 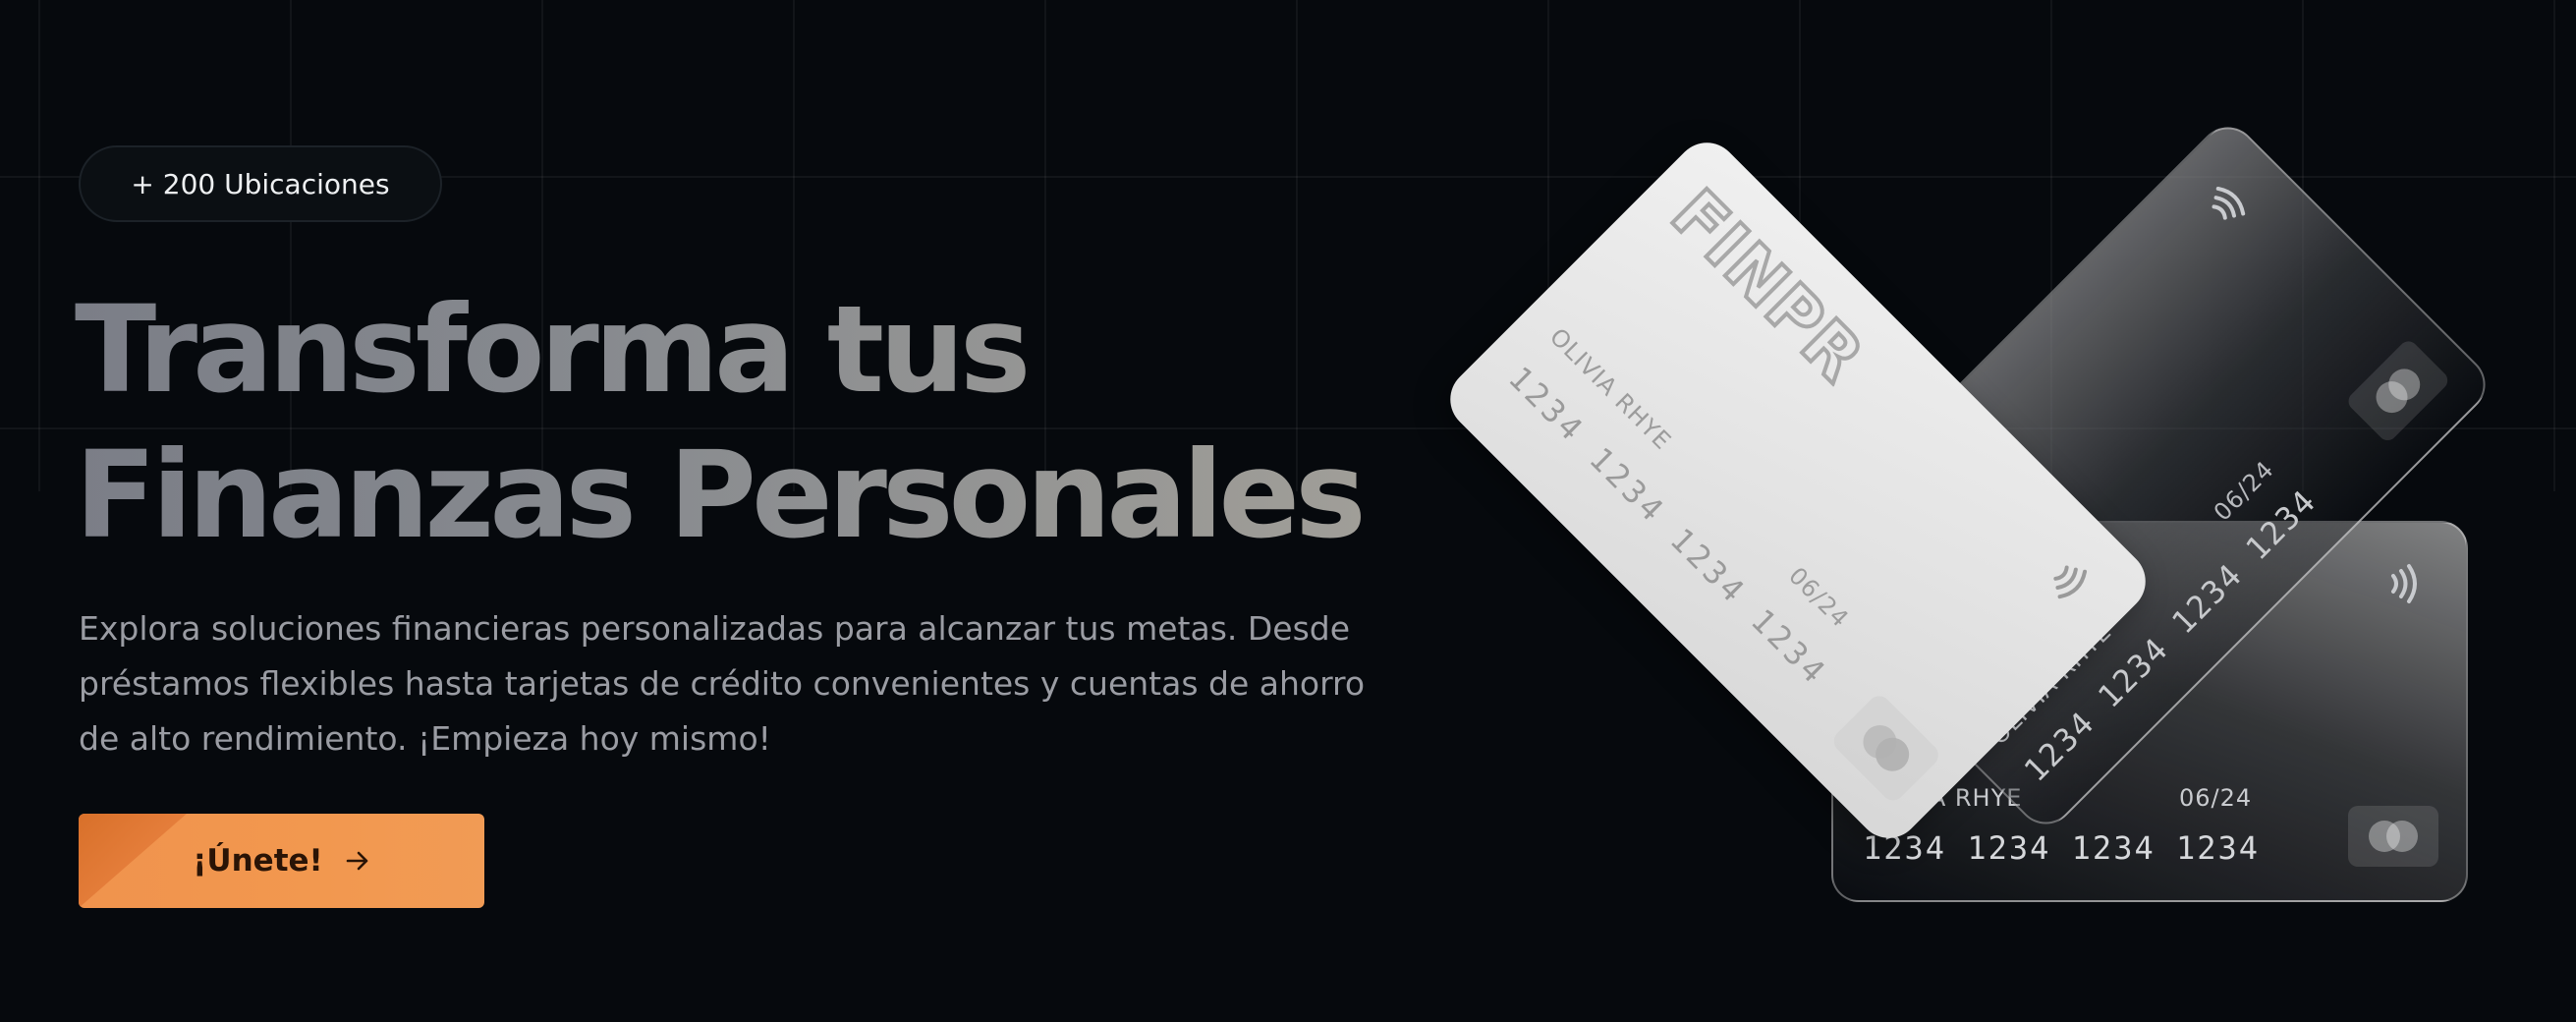 What do you see at coordinates (357, 861) in the screenshot?
I see `arrow-right-icon` at bounding box center [357, 861].